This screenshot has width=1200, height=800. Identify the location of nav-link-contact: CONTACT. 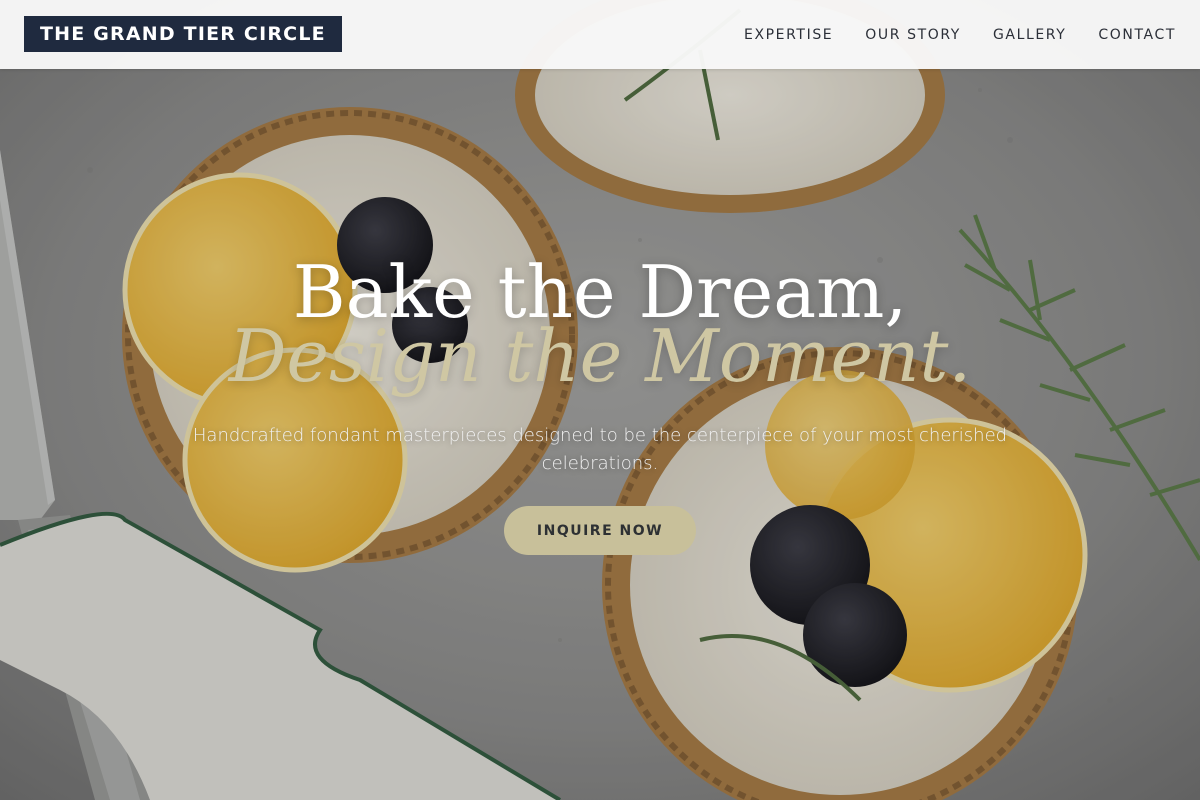
(1137, 35).